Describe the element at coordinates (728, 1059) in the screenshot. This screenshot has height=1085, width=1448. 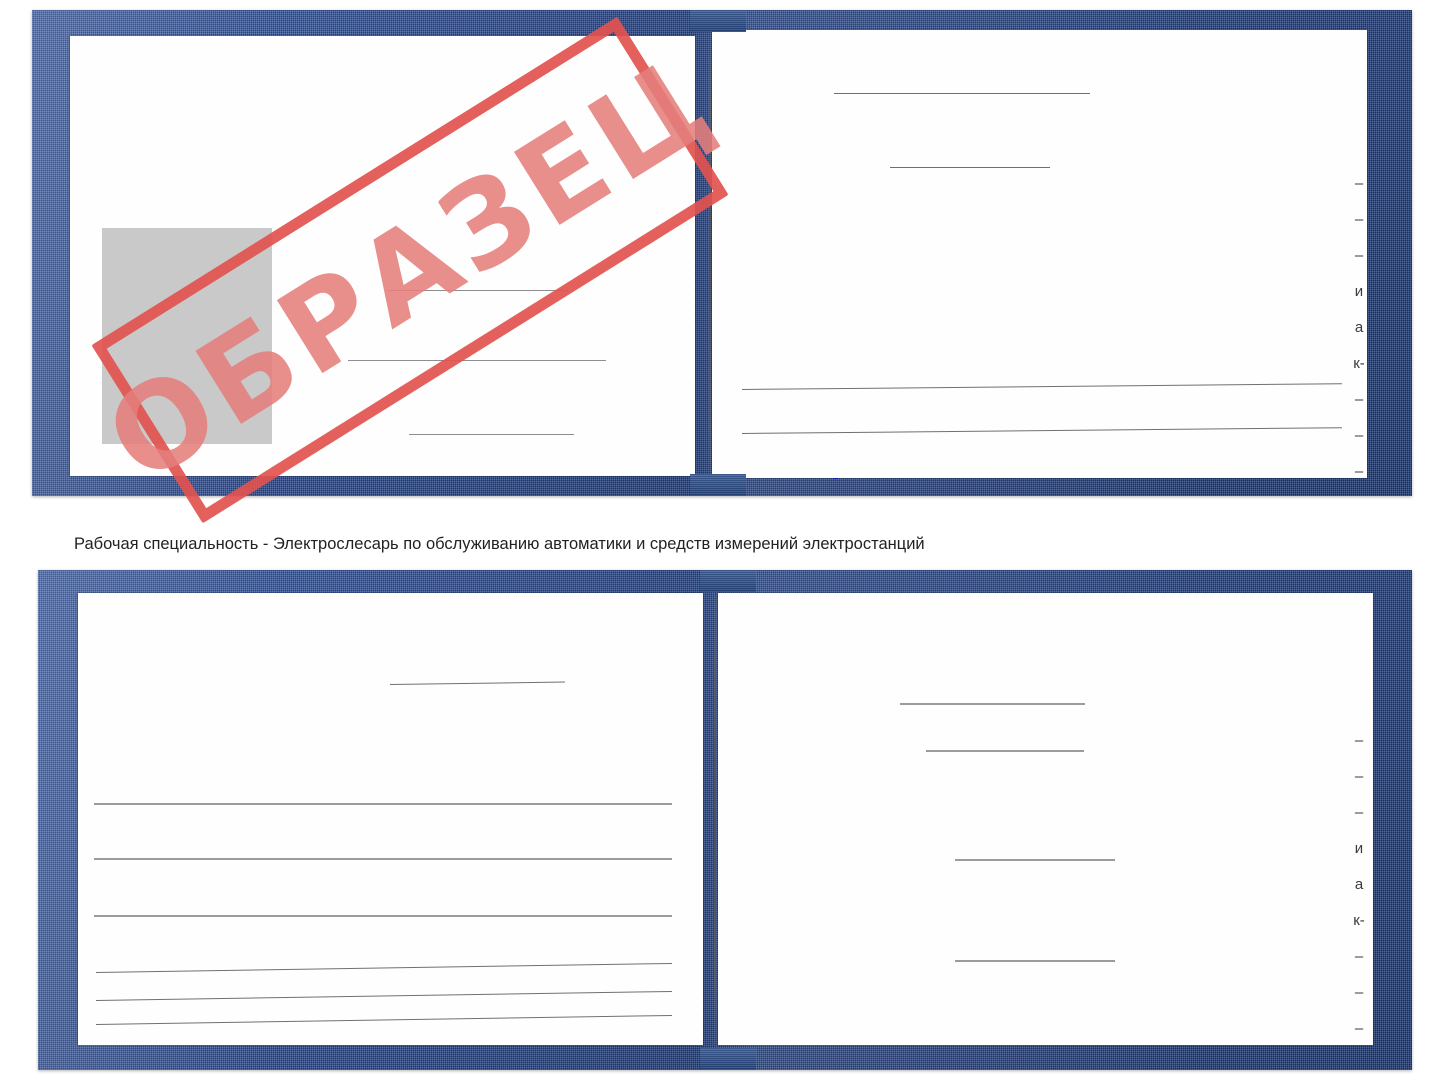
I see `spine-tab-bottom-lower` at that location.